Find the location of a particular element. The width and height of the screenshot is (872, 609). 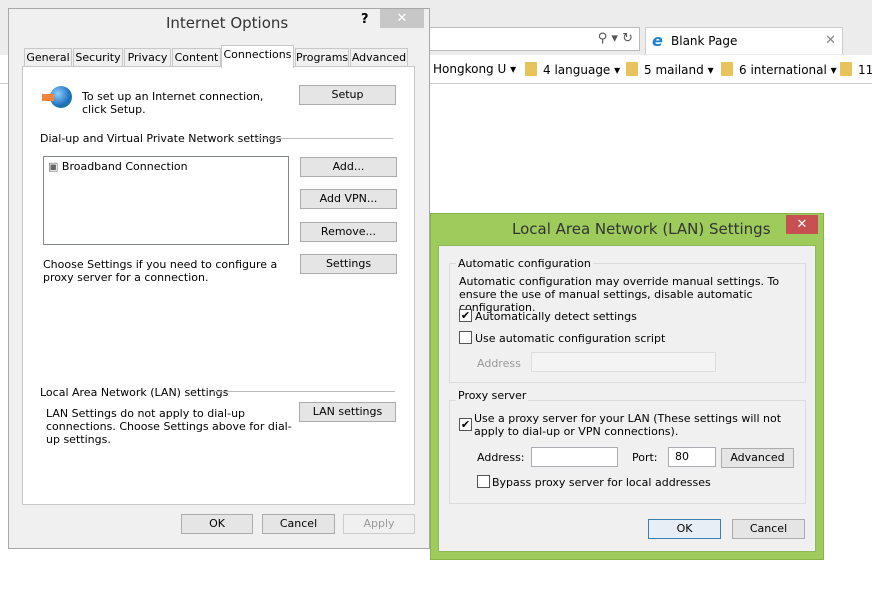

tab-title: Blank Page is located at coordinates (704, 41).